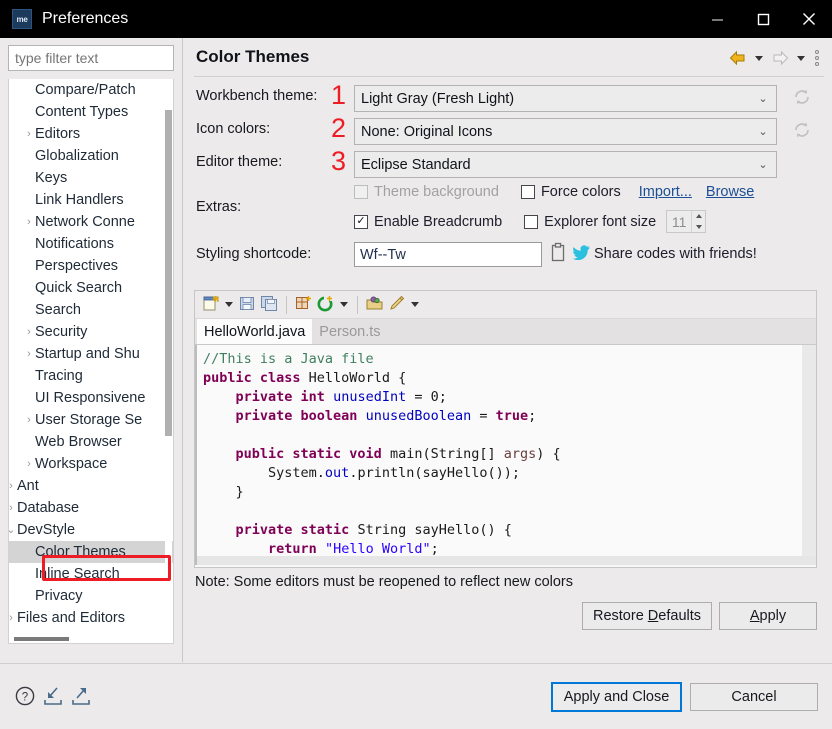 The height and width of the screenshot is (729, 832). What do you see at coordinates (91, 266) in the screenshot?
I see `sidebar-item-perspectives: Perspectives` at bounding box center [91, 266].